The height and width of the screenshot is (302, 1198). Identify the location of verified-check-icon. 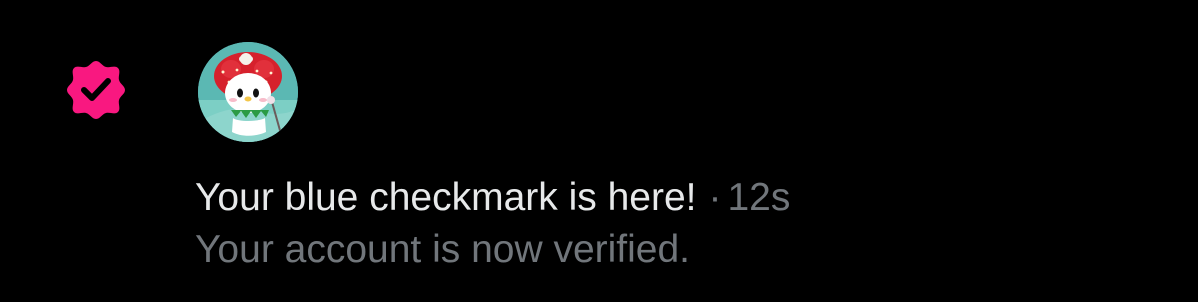
(96, 90).